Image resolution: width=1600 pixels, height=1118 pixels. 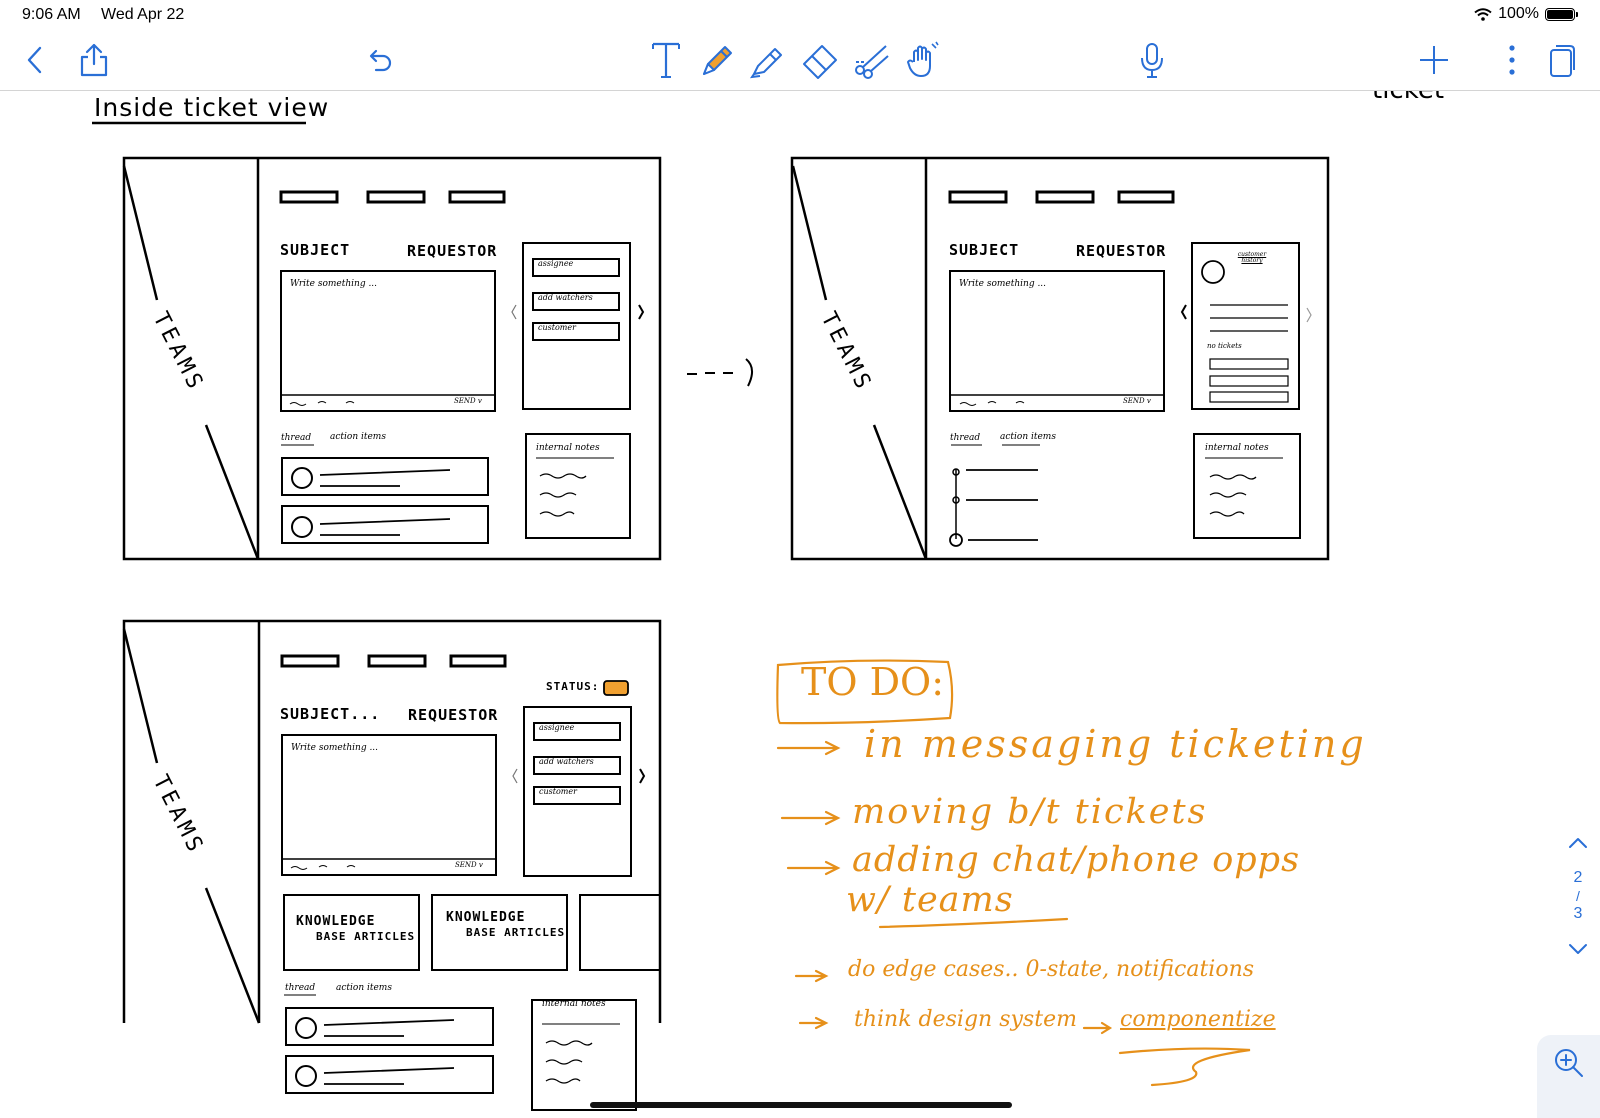 What do you see at coordinates (380, 60) in the screenshot?
I see `undo-icon` at bounding box center [380, 60].